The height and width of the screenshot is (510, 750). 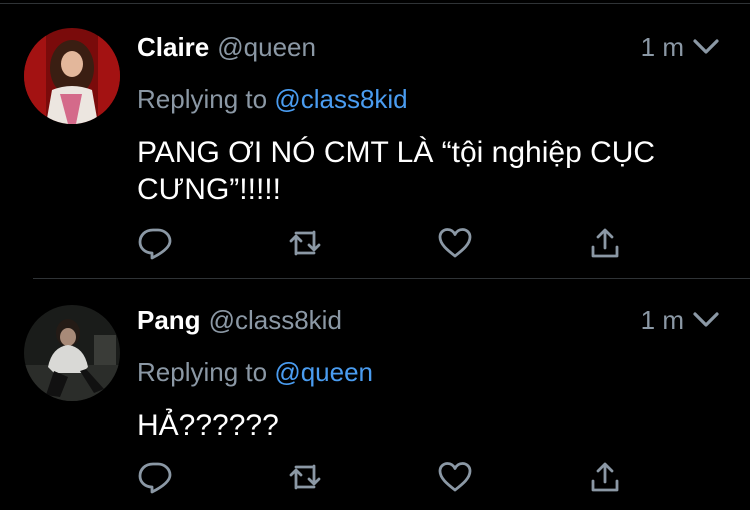 What do you see at coordinates (275, 320) in the screenshot?
I see `user-handle: @class8kid` at bounding box center [275, 320].